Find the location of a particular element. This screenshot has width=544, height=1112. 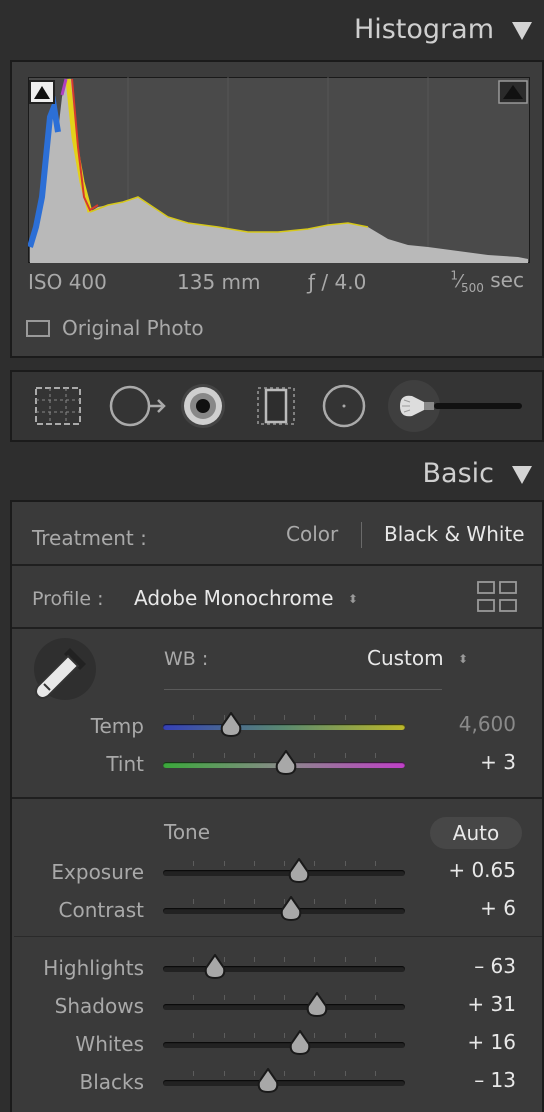

slider-label-temp: Temp is located at coordinates (117, 726).